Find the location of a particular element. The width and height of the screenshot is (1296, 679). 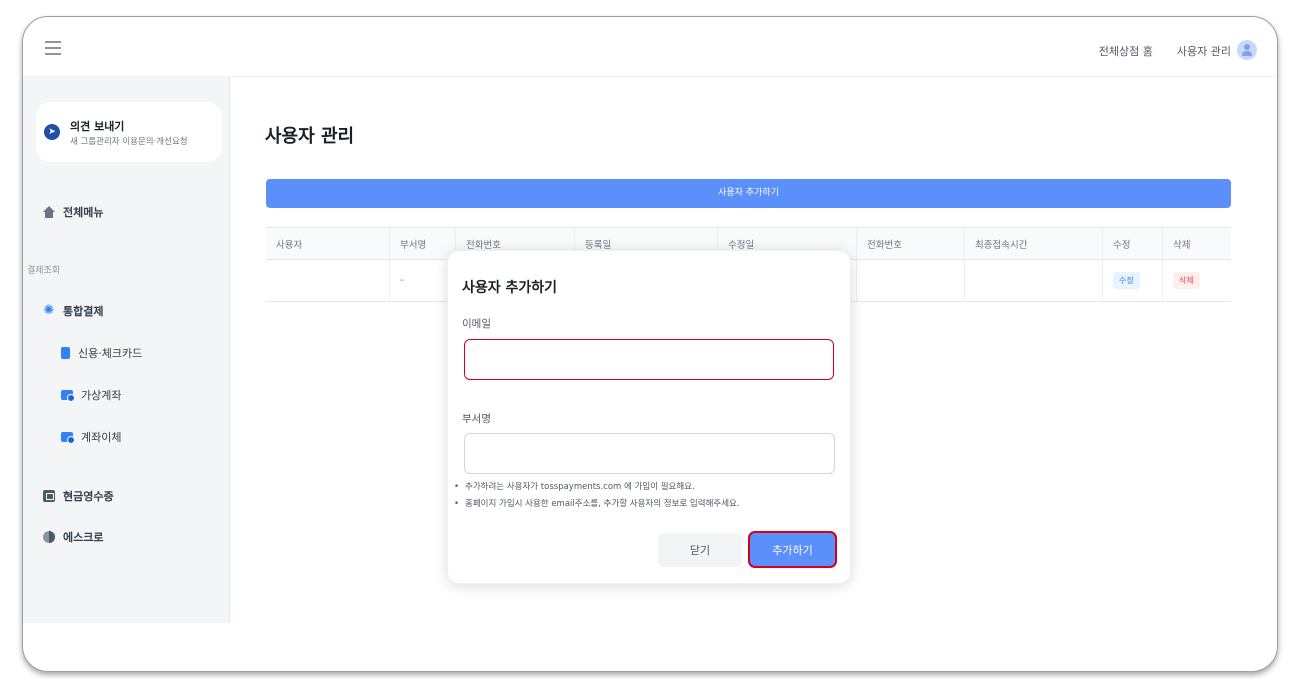

avatar-icon is located at coordinates (1247, 50).